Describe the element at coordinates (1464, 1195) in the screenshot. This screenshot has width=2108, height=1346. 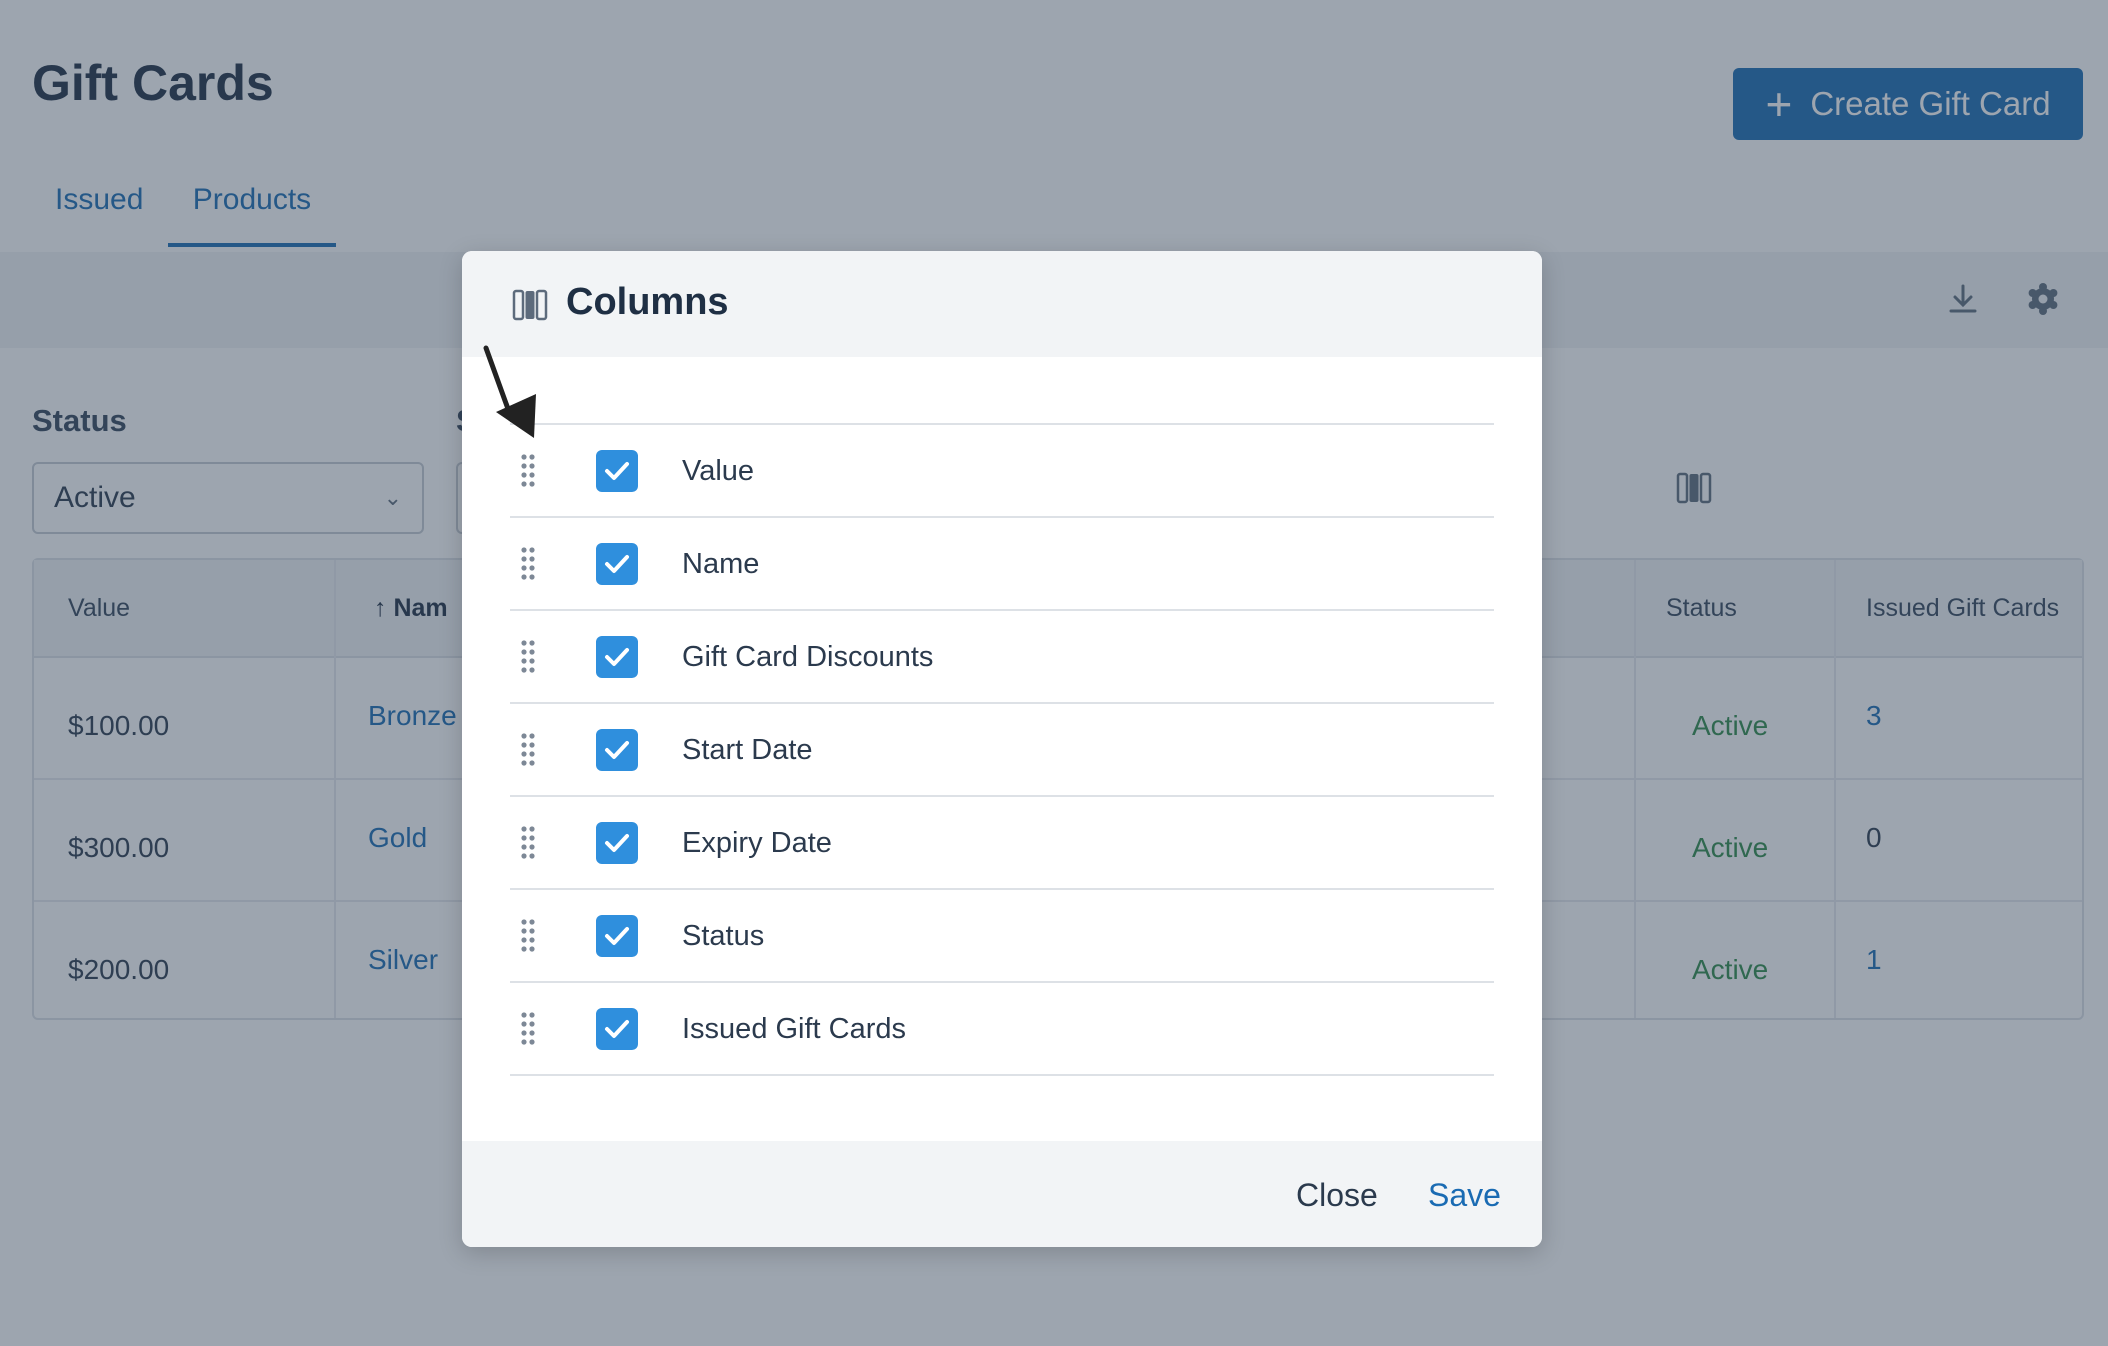
I see `save-button: Save` at that location.